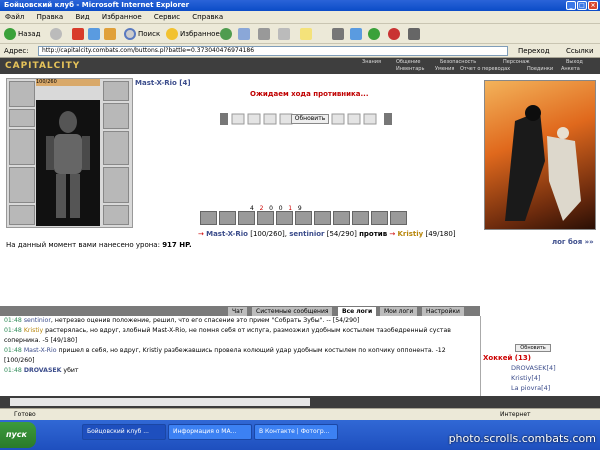 The image size is (600, 450). I want to click on icq-button, so click(375, 34).